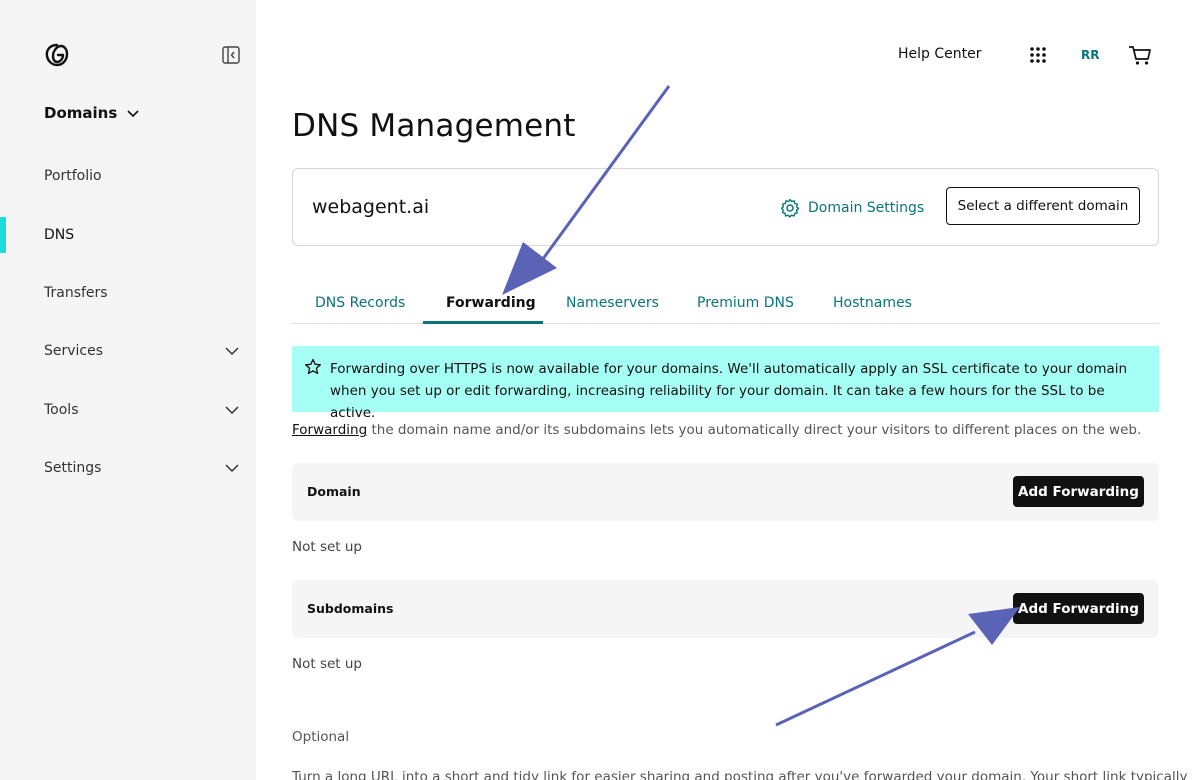 This screenshot has height=780, width=1195. I want to click on domain-forwarding-row: Domain Add Forwarding, so click(725, 492).